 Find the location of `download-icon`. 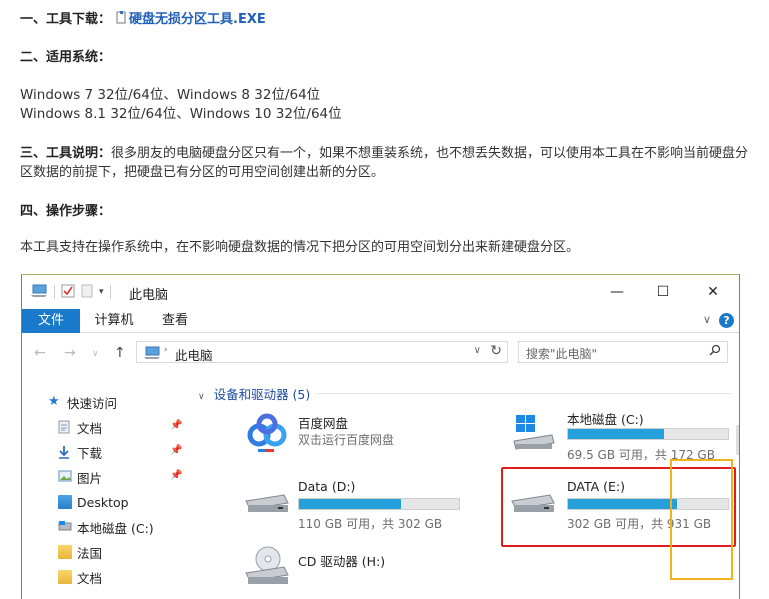

download-icon is located at coordinates (65, 452).